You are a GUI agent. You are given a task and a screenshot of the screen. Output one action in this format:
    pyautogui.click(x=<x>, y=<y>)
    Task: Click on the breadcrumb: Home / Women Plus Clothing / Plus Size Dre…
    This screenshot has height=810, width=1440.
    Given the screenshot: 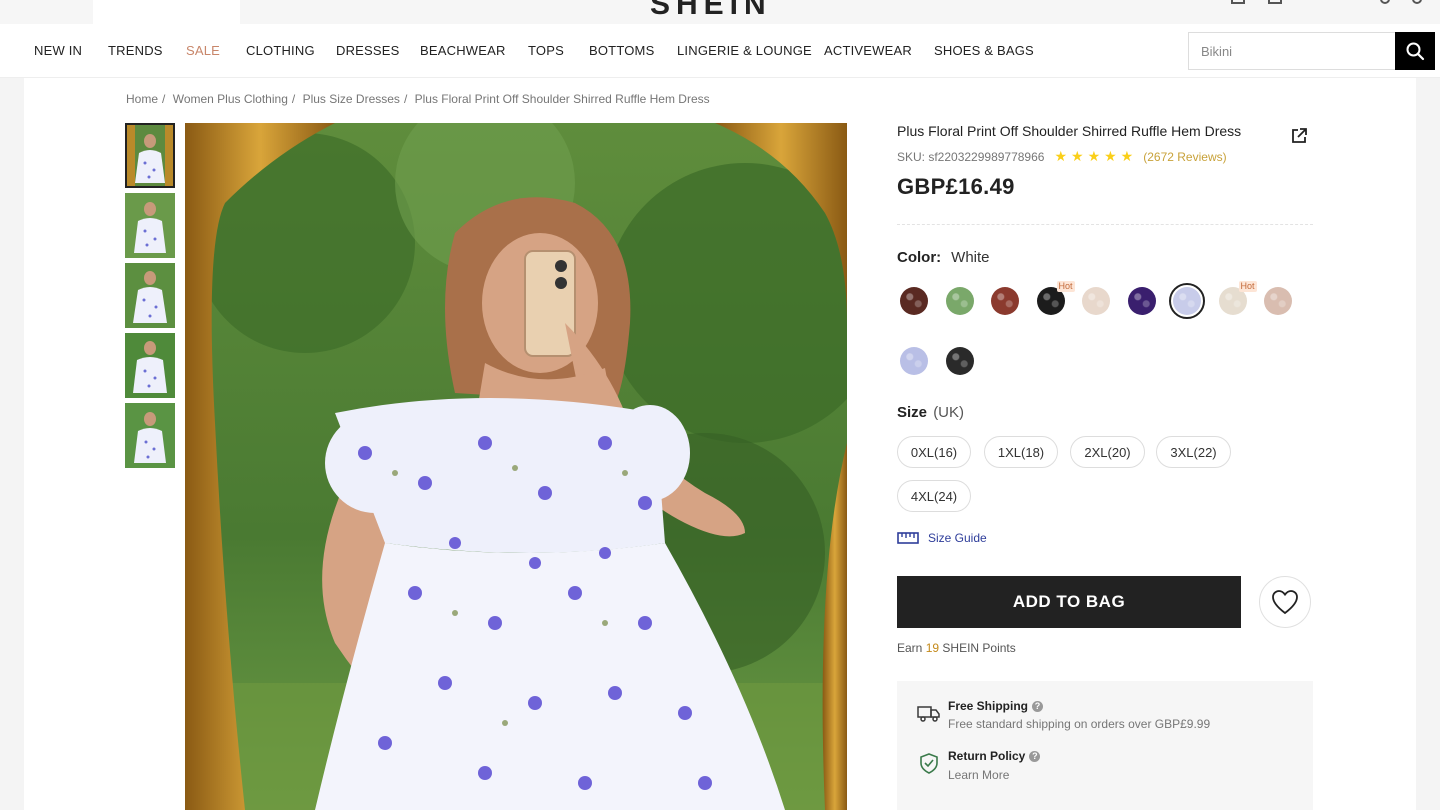 What is the action you would take?
    pyautogui.click(x=420, y=99)
    